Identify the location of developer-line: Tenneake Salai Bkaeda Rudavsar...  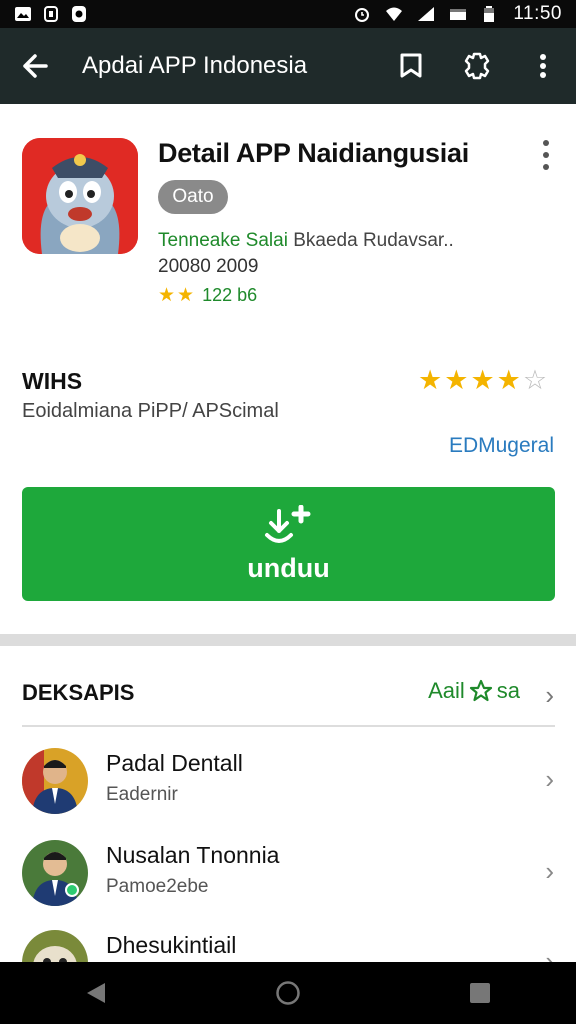
(306, 241).